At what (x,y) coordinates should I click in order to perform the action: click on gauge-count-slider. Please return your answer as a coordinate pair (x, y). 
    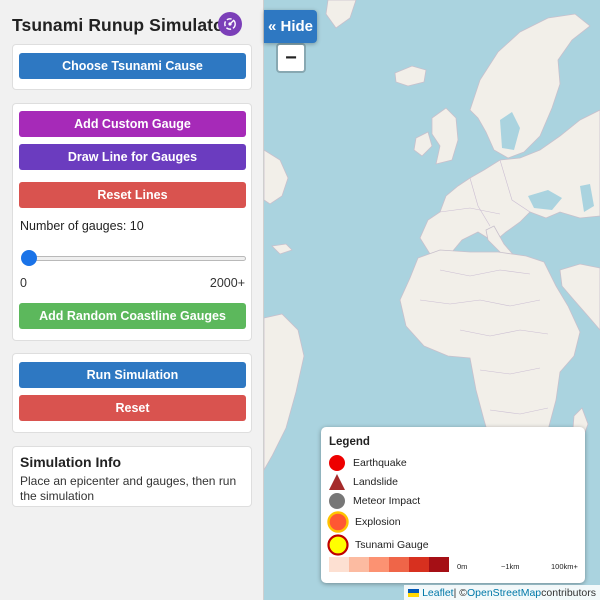
    Looking at the image, I should click on (133, 258).